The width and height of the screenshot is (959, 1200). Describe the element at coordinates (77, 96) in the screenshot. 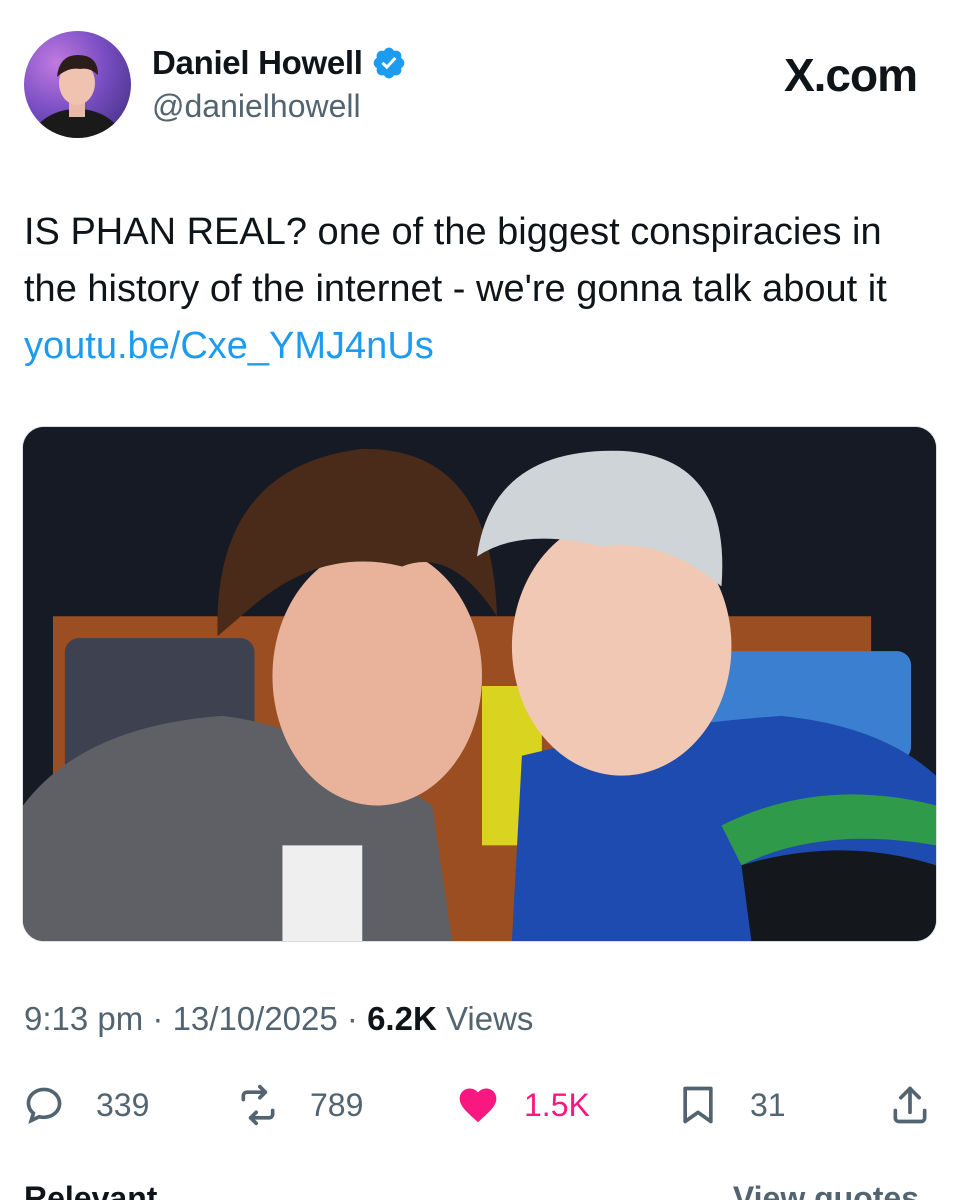

I see `avatar-image` at that location.